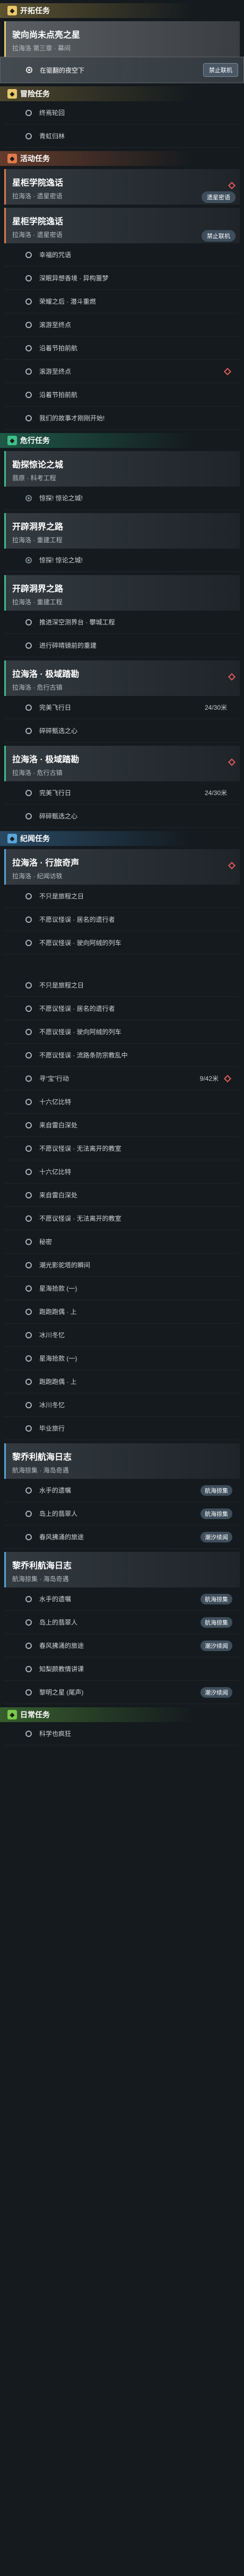 The height and width of the screenshot is (2576, 244). What do you see at coordinates (122, 1669) in the screenshot?
I see `objective-item: 知梨颜教情讲课` at bounding box center [122, 1669].